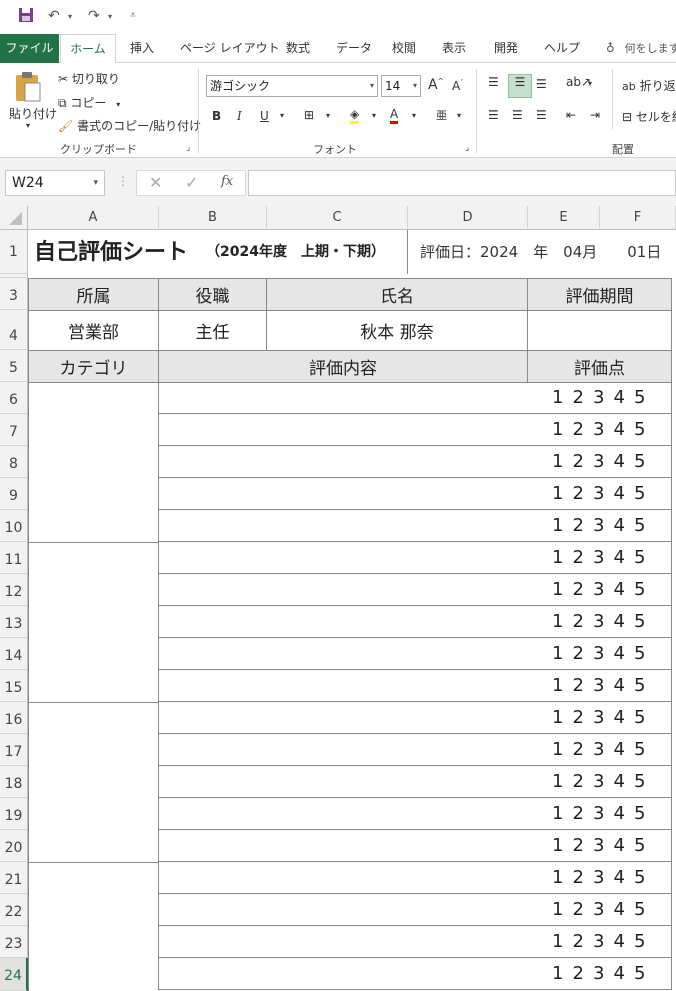 Image resolution: width=676 pixels, height=991 pixels. Describe the element at coordinates (397, 330) in the screenshot. I see `name-value: 秋本 那奈` at that location.